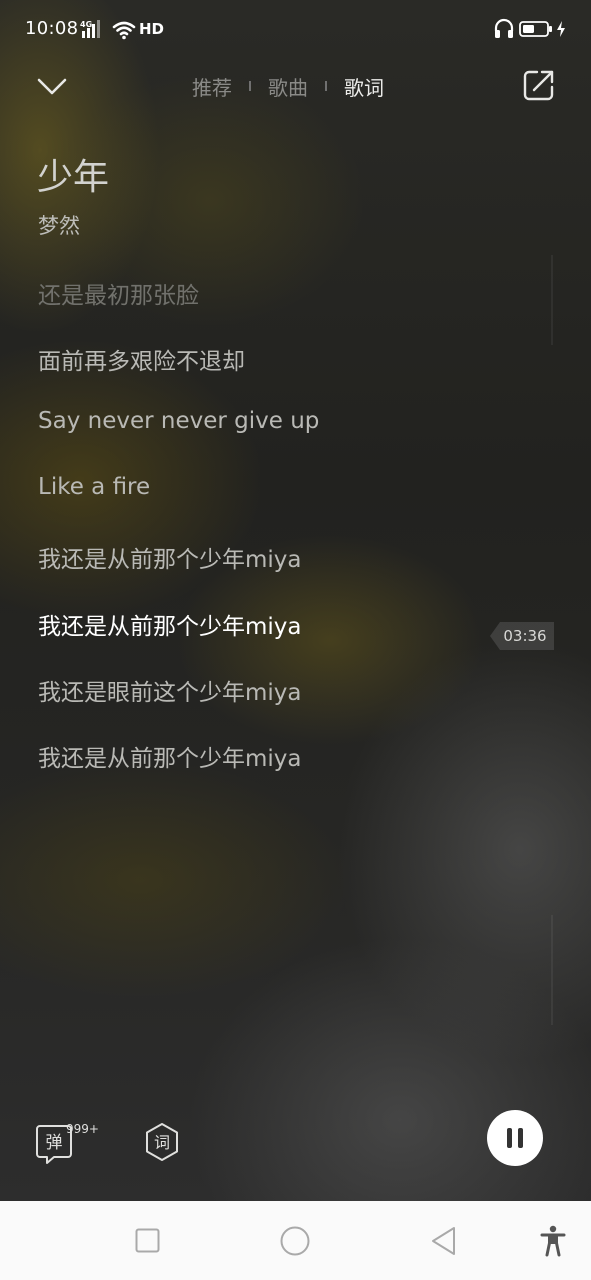 Image resolution: width=591 pixels, height=1280 pixels. I want to click on tab-song: 歌曲, so click(288, 86).